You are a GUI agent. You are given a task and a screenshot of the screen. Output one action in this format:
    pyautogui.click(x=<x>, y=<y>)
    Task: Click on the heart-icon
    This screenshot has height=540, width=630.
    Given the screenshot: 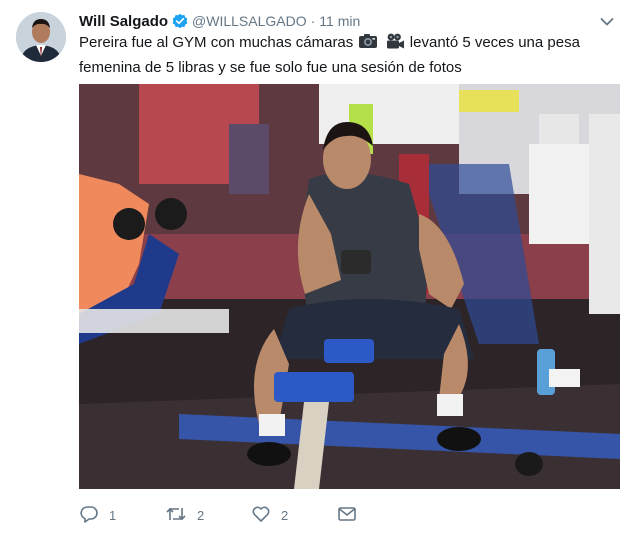 What is the action you would take?
    pyautogui.click(x=261, y=515)
    